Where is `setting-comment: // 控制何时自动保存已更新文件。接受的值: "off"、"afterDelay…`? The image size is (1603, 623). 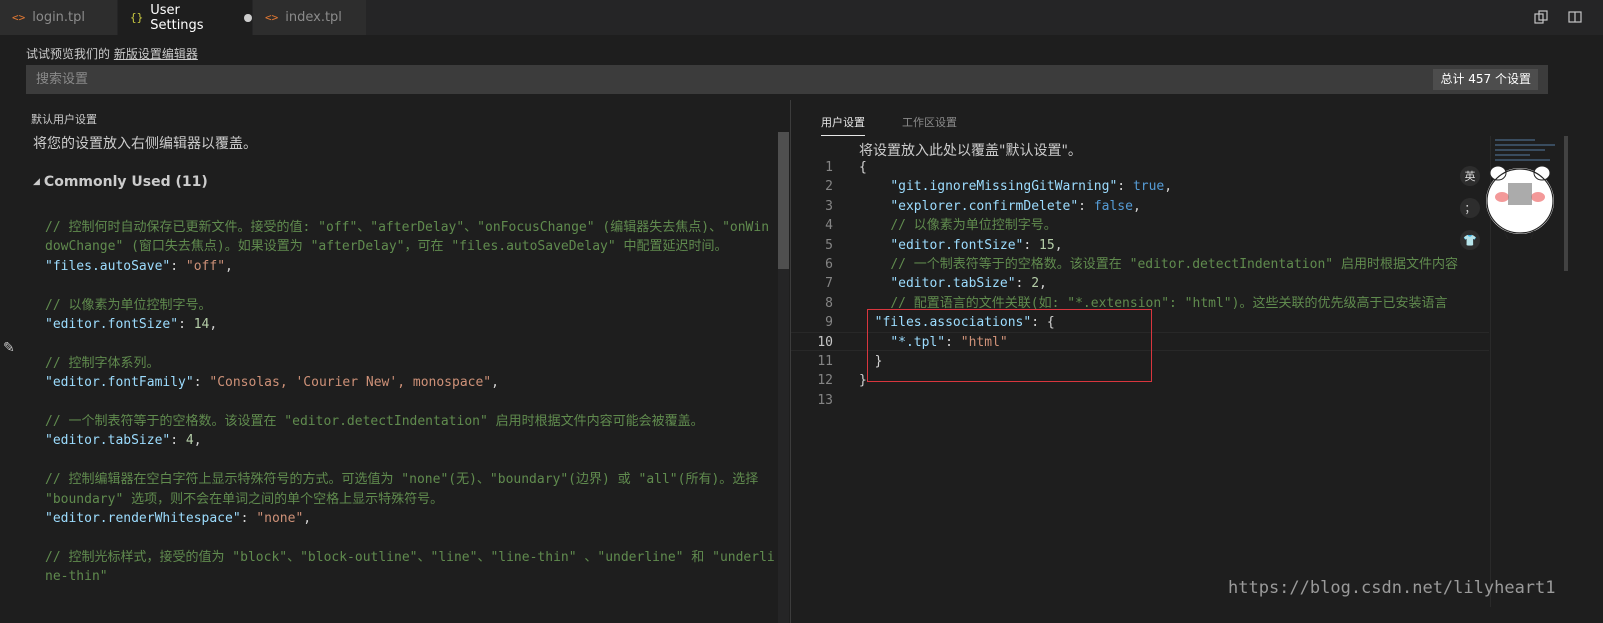
setting-comment: // 控制何时自动保存已更新文件。接受的值: "off"、"afterDelay… is located at coordinates (407, 237).